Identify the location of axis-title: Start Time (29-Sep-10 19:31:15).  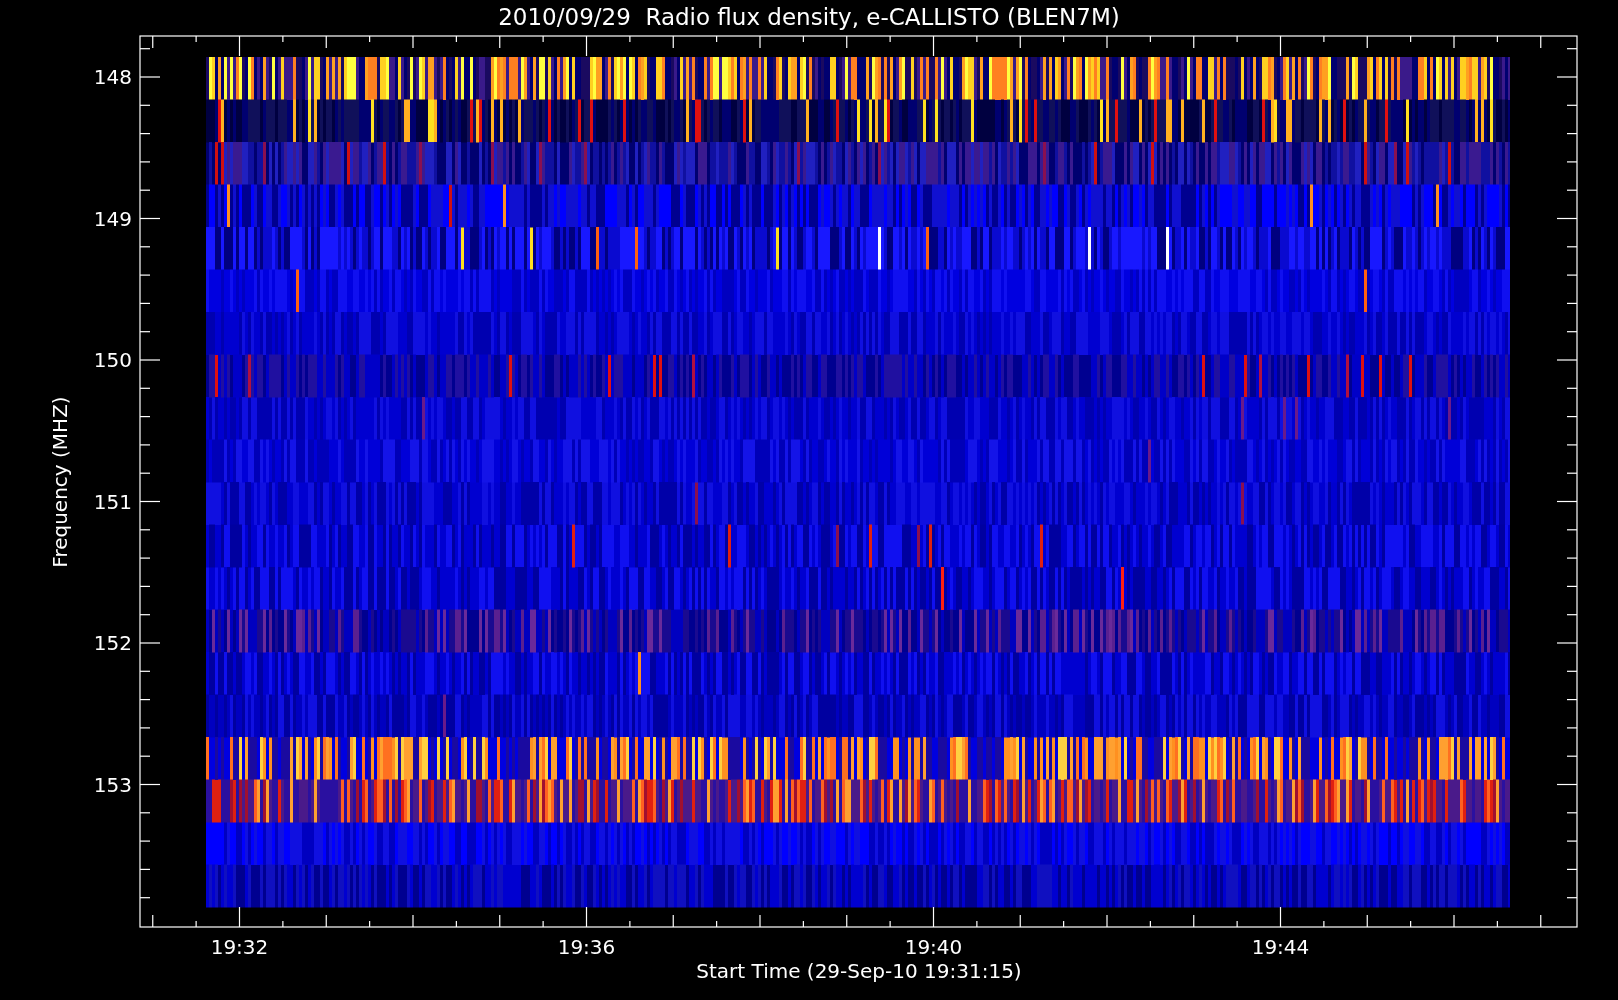
(859, 971).